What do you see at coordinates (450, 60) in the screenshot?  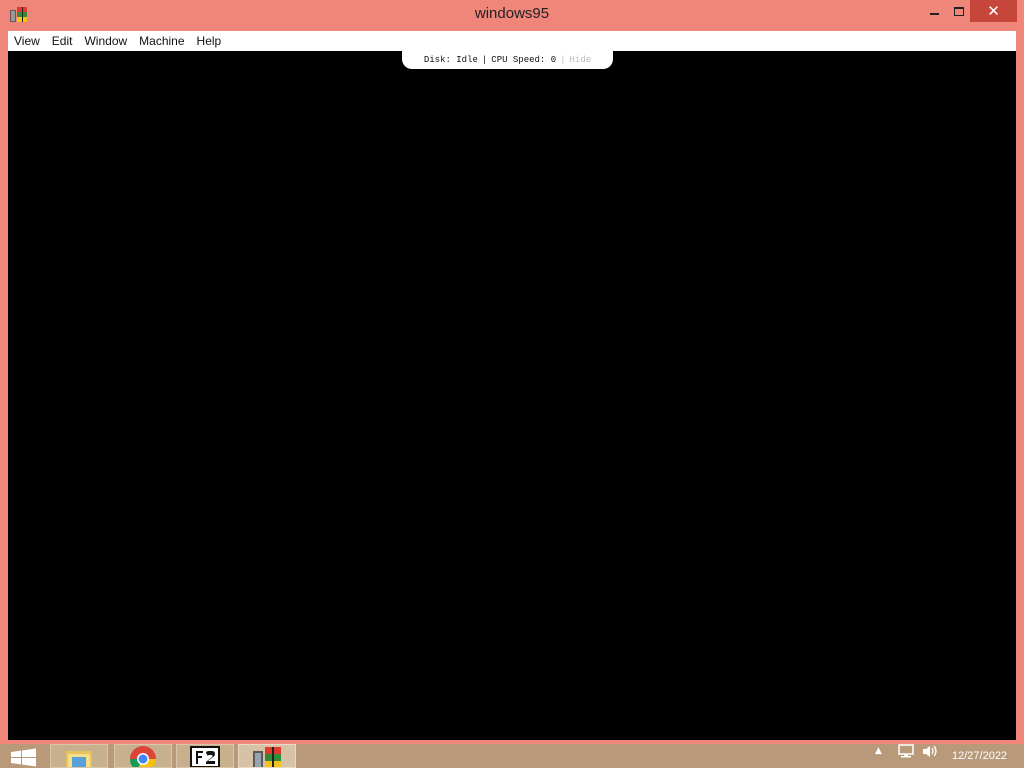 I see `disk-status: Disk: Idle` at bounding box center [450, 60].